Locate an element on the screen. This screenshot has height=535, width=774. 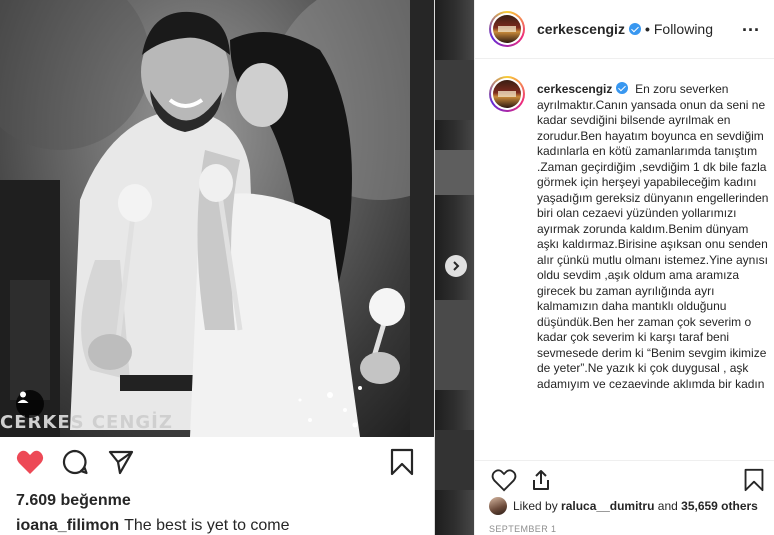
following-button: Following is located at coordinates (683, 29).